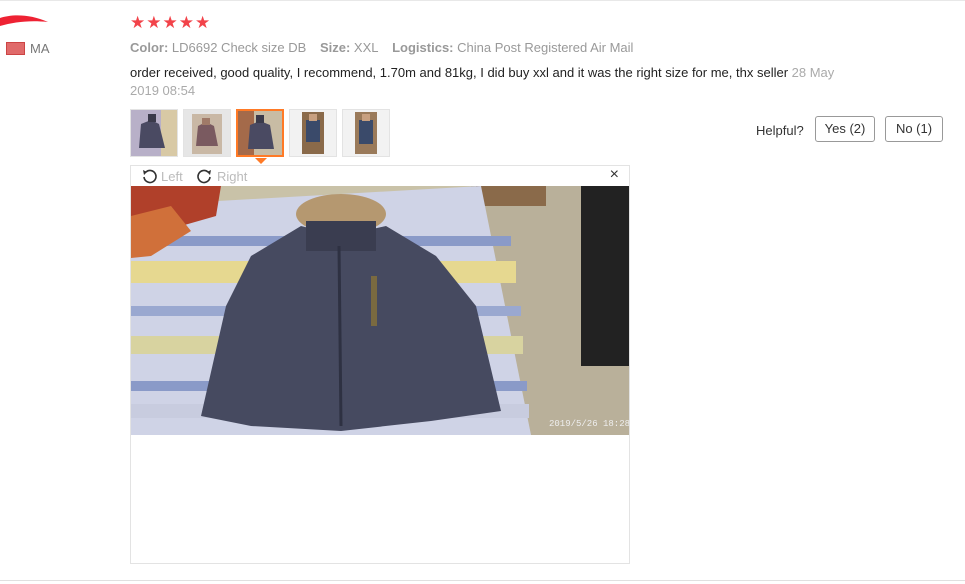 The height and width of the screenshot is (584, 965). I want to click on size-value: XXL, so click(366, 47).